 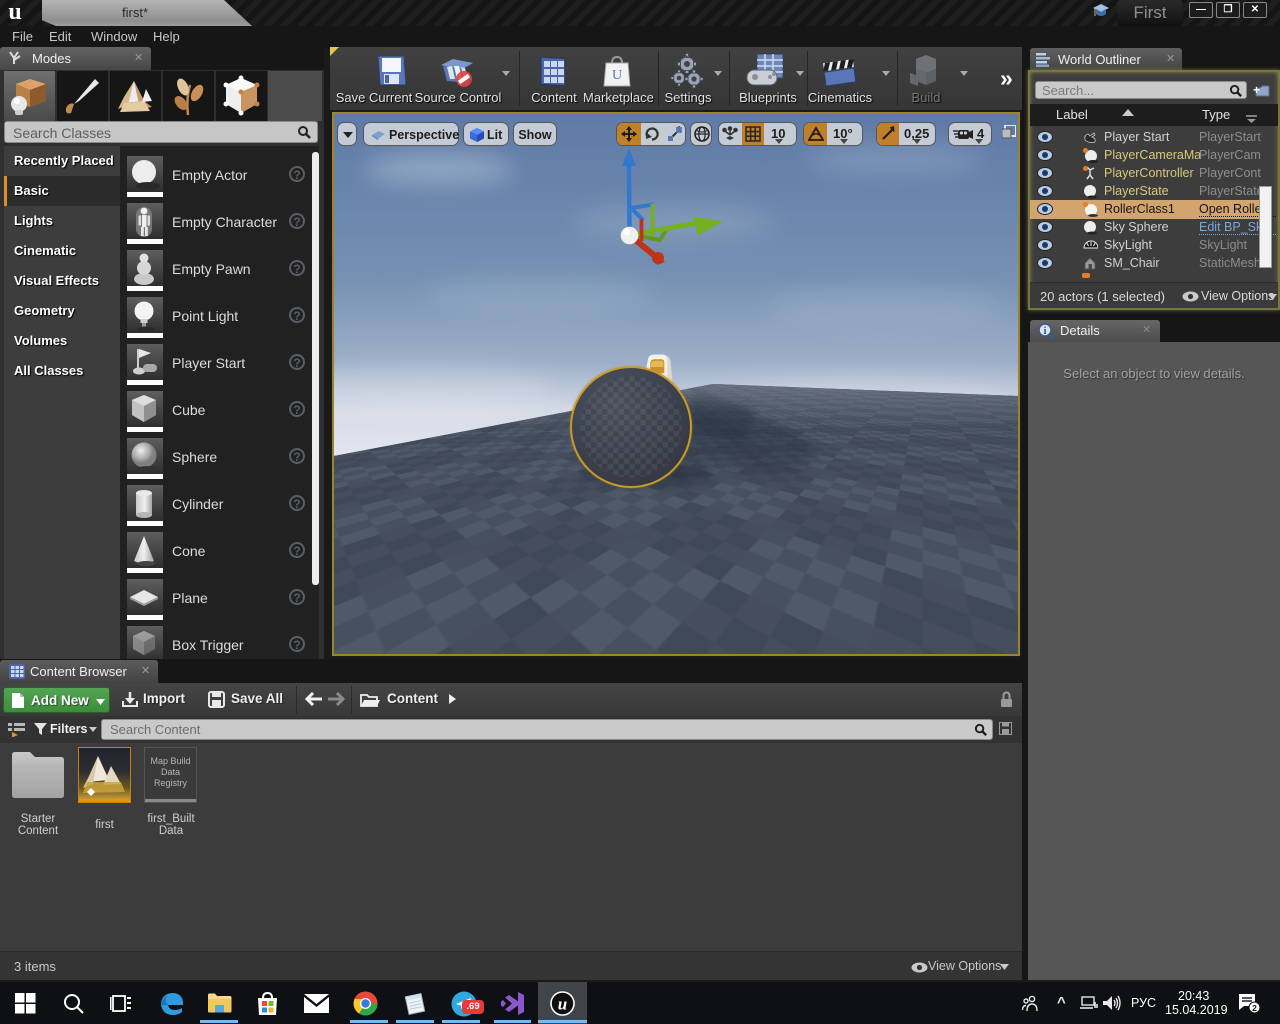 What do you see at coordinates (376, 623) in the screenshot?
I see `svg-text: x` at bounding box center [376, 623].